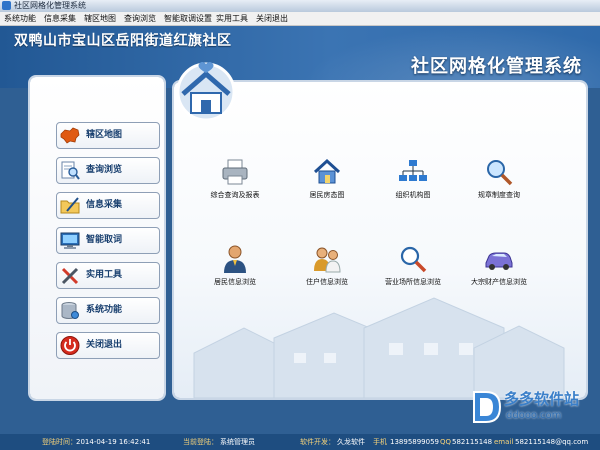  I want to click on phone-label: 手机, so click(380, 442).